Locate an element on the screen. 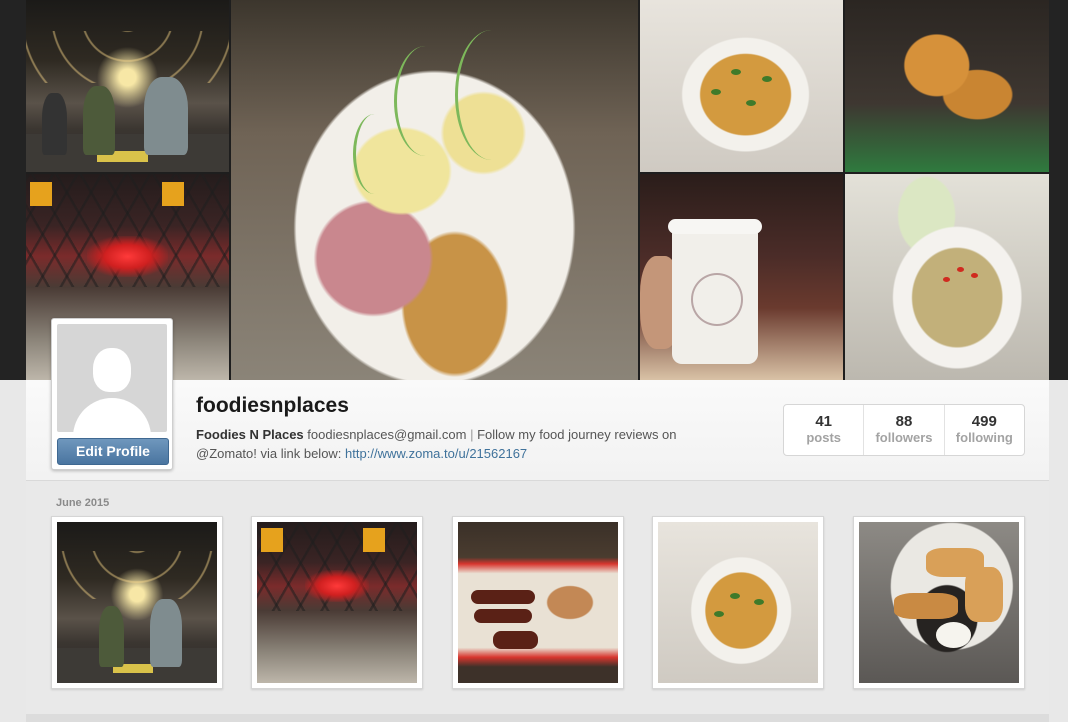  cover-photo-laksa is located at coordinates (741, 86).